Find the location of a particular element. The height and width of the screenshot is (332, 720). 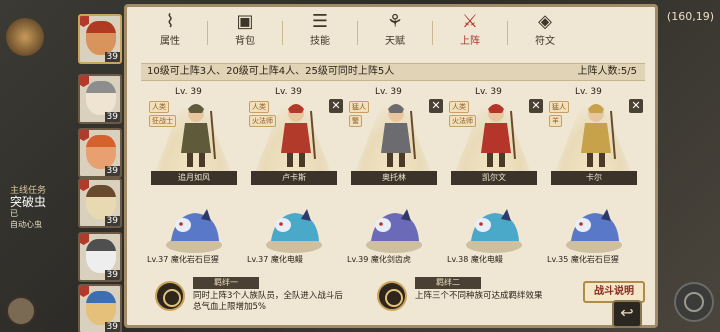

quest-line: 已 is located at coordinates (14, 213).